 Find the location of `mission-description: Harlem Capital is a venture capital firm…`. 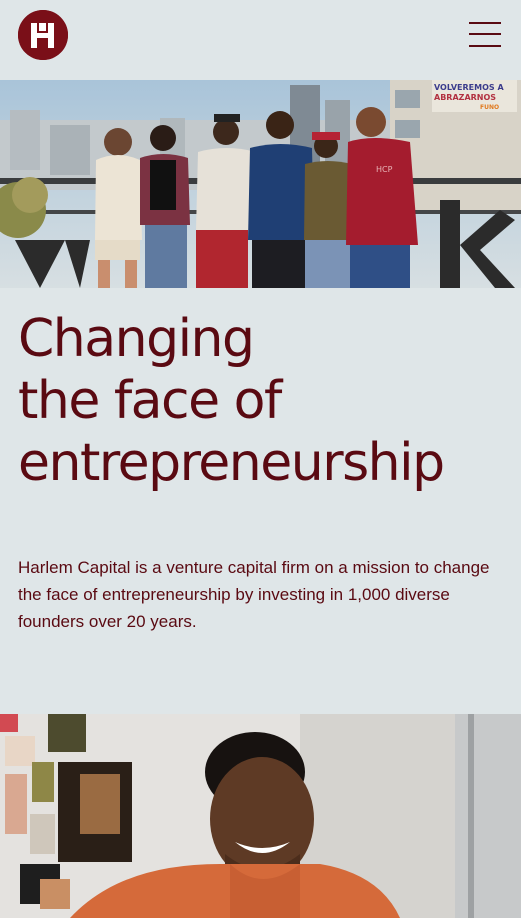

mission-description: Harlem Capital is a venture capital firm… is located at coordinates (254, 594).